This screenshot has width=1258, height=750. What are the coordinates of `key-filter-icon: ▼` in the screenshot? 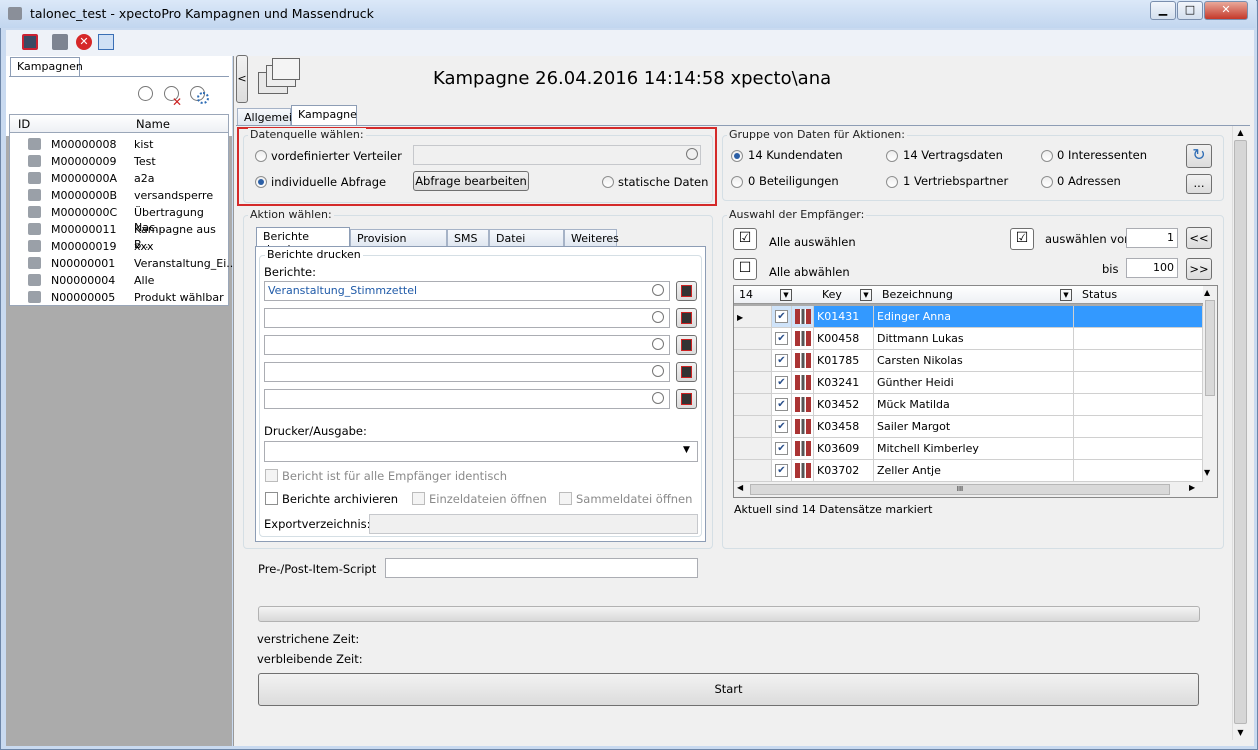 It's located at (866, 295).